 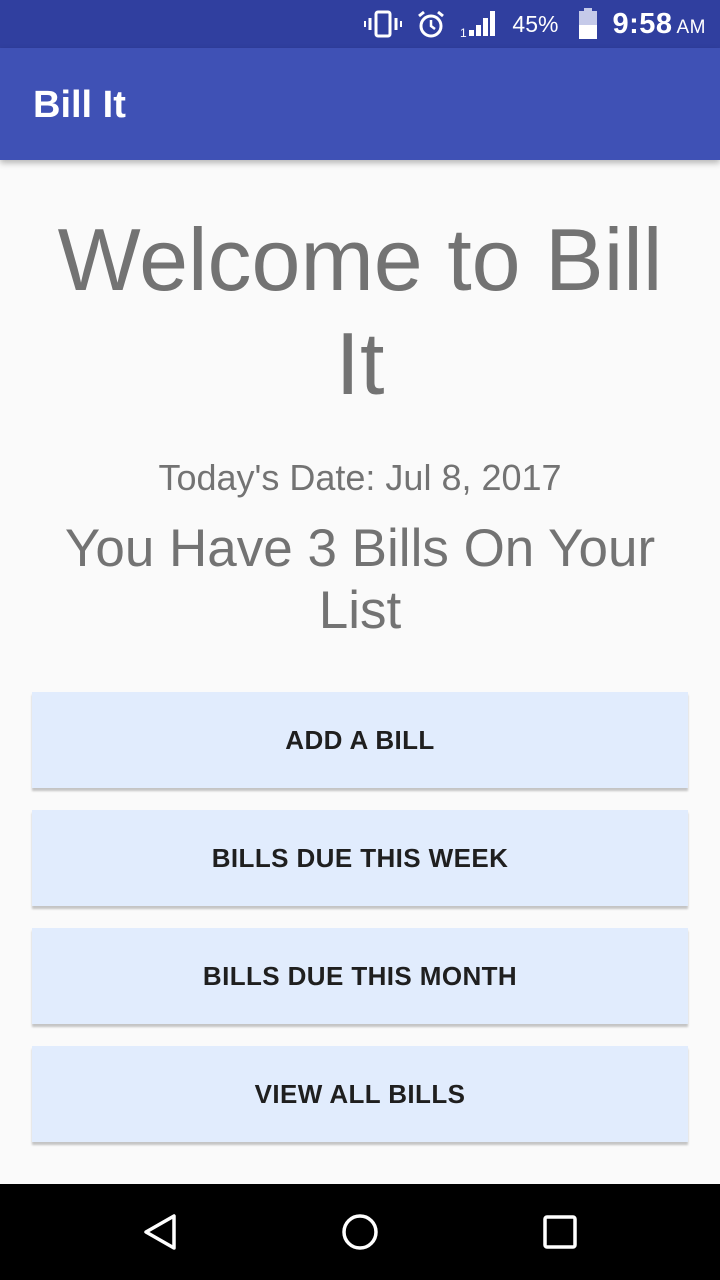 I want to click on date-text: Today's Date: Jul 8, 2017, so click(x=360, y=477).